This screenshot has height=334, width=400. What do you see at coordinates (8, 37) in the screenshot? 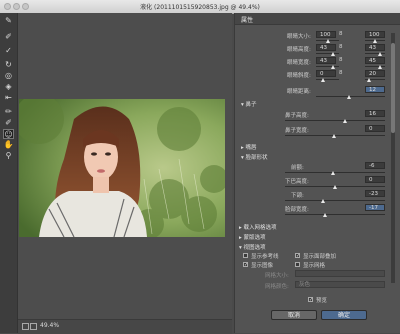
I see `reconstruct-brush-icon: ✐` at bounding box center [8, 37].